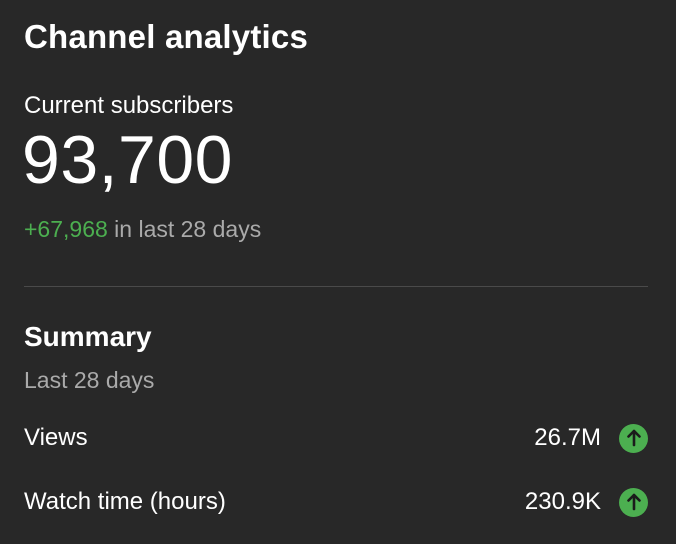 The height and width of the screenshot is (544, 676). I want to click on summary-title: Summary, so click(88, 336).